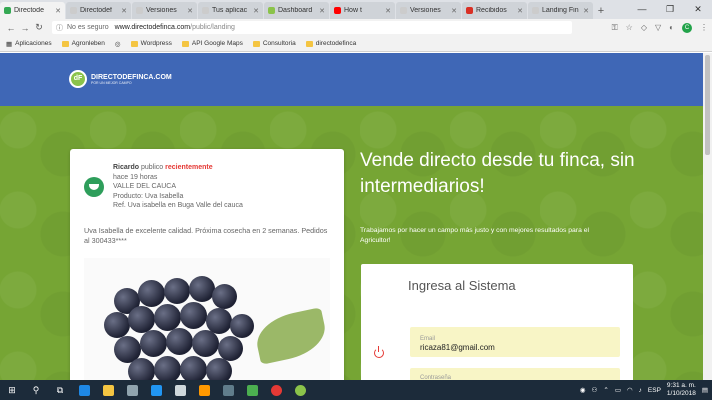 Image resolution: width=712 pixels, height=400 pixels. I want to click on site-header: dF DIRECTODEFINCA.COM POR UN MEJOR CAMPO, so click(351, 79).